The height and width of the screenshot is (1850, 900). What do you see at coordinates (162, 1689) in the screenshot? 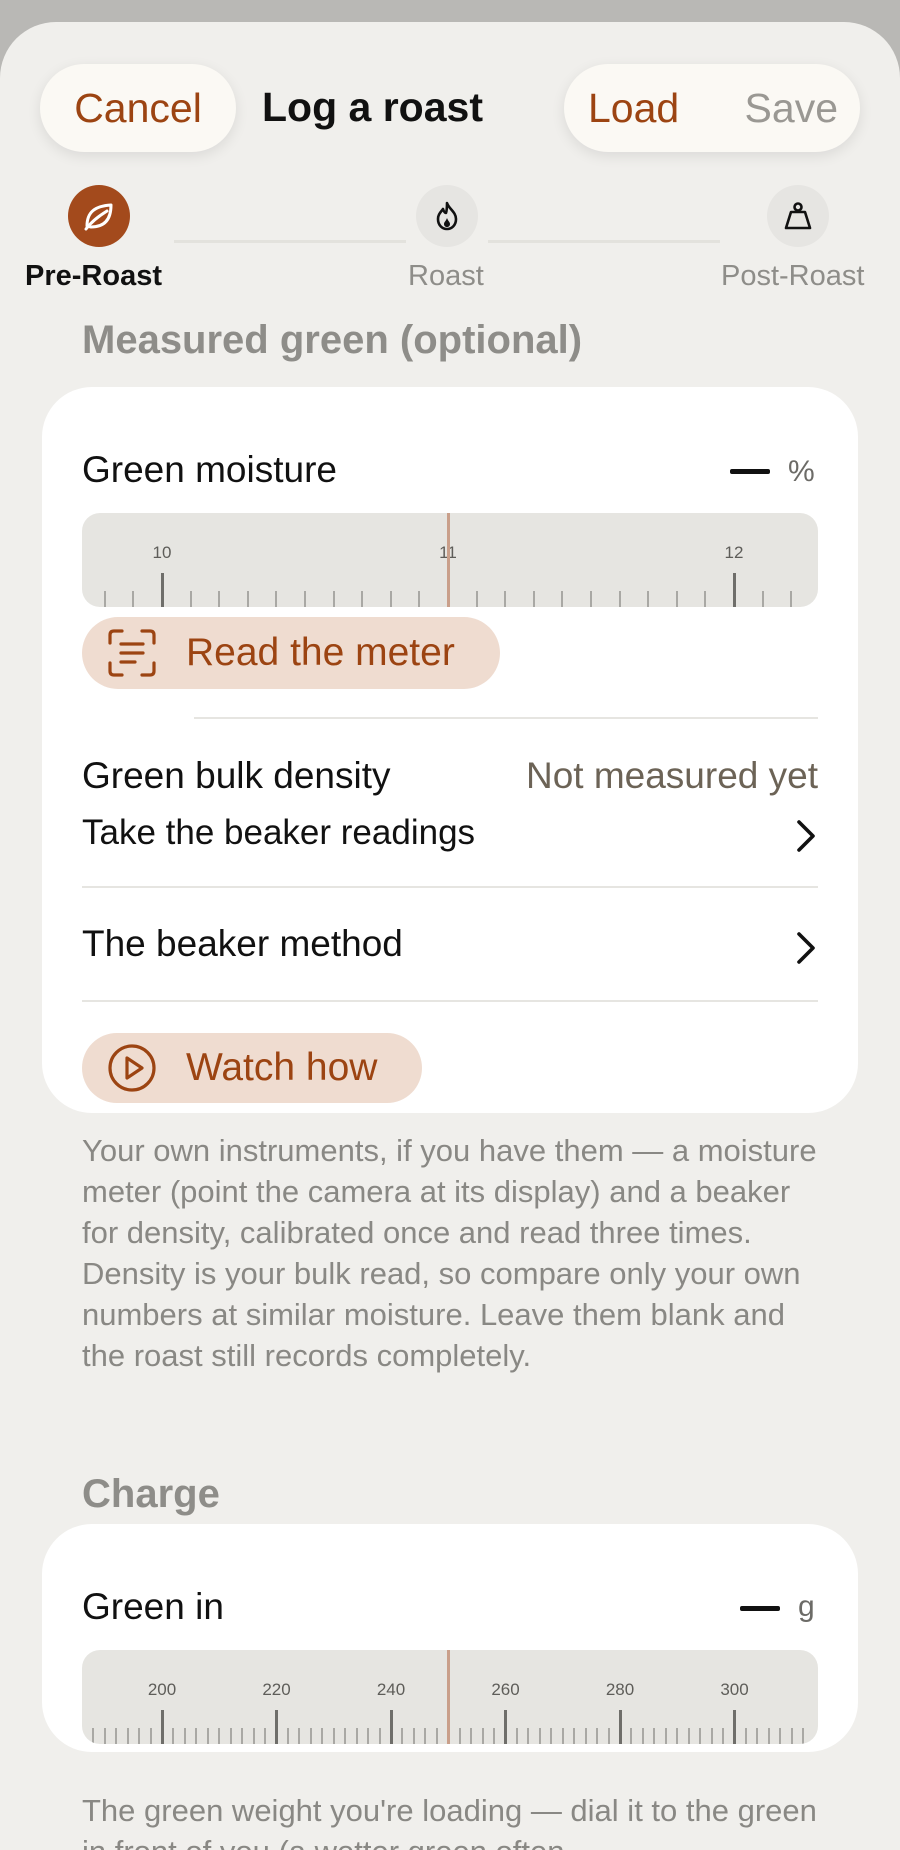
I see `ruler-tick-label: 200` at bounding box center [162, 1689].